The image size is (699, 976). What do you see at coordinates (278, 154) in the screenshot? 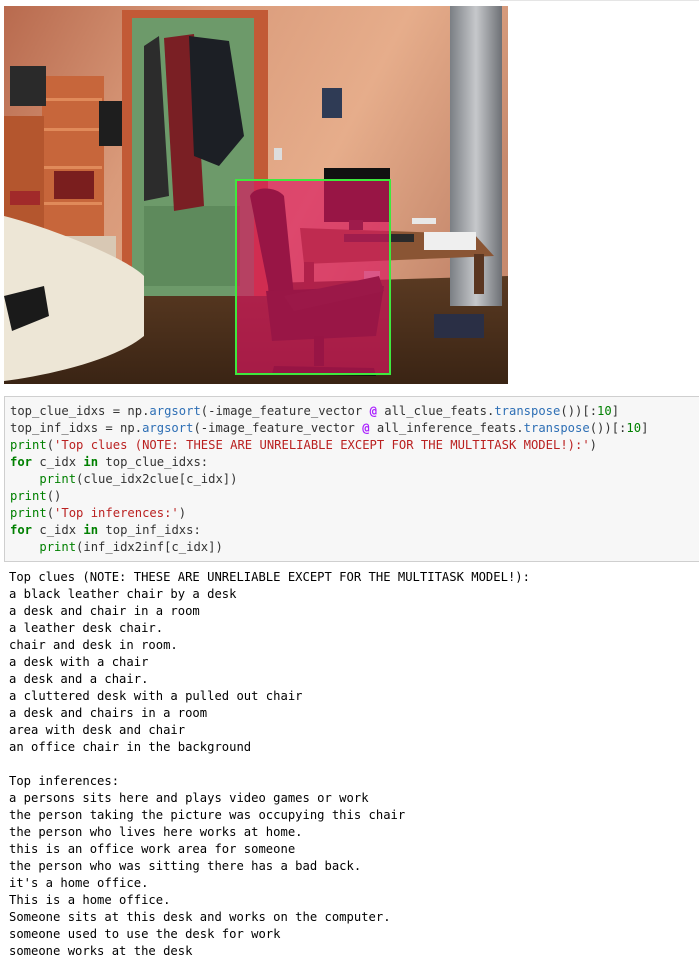
I see `light-switch` at bounding box center [278, 154].